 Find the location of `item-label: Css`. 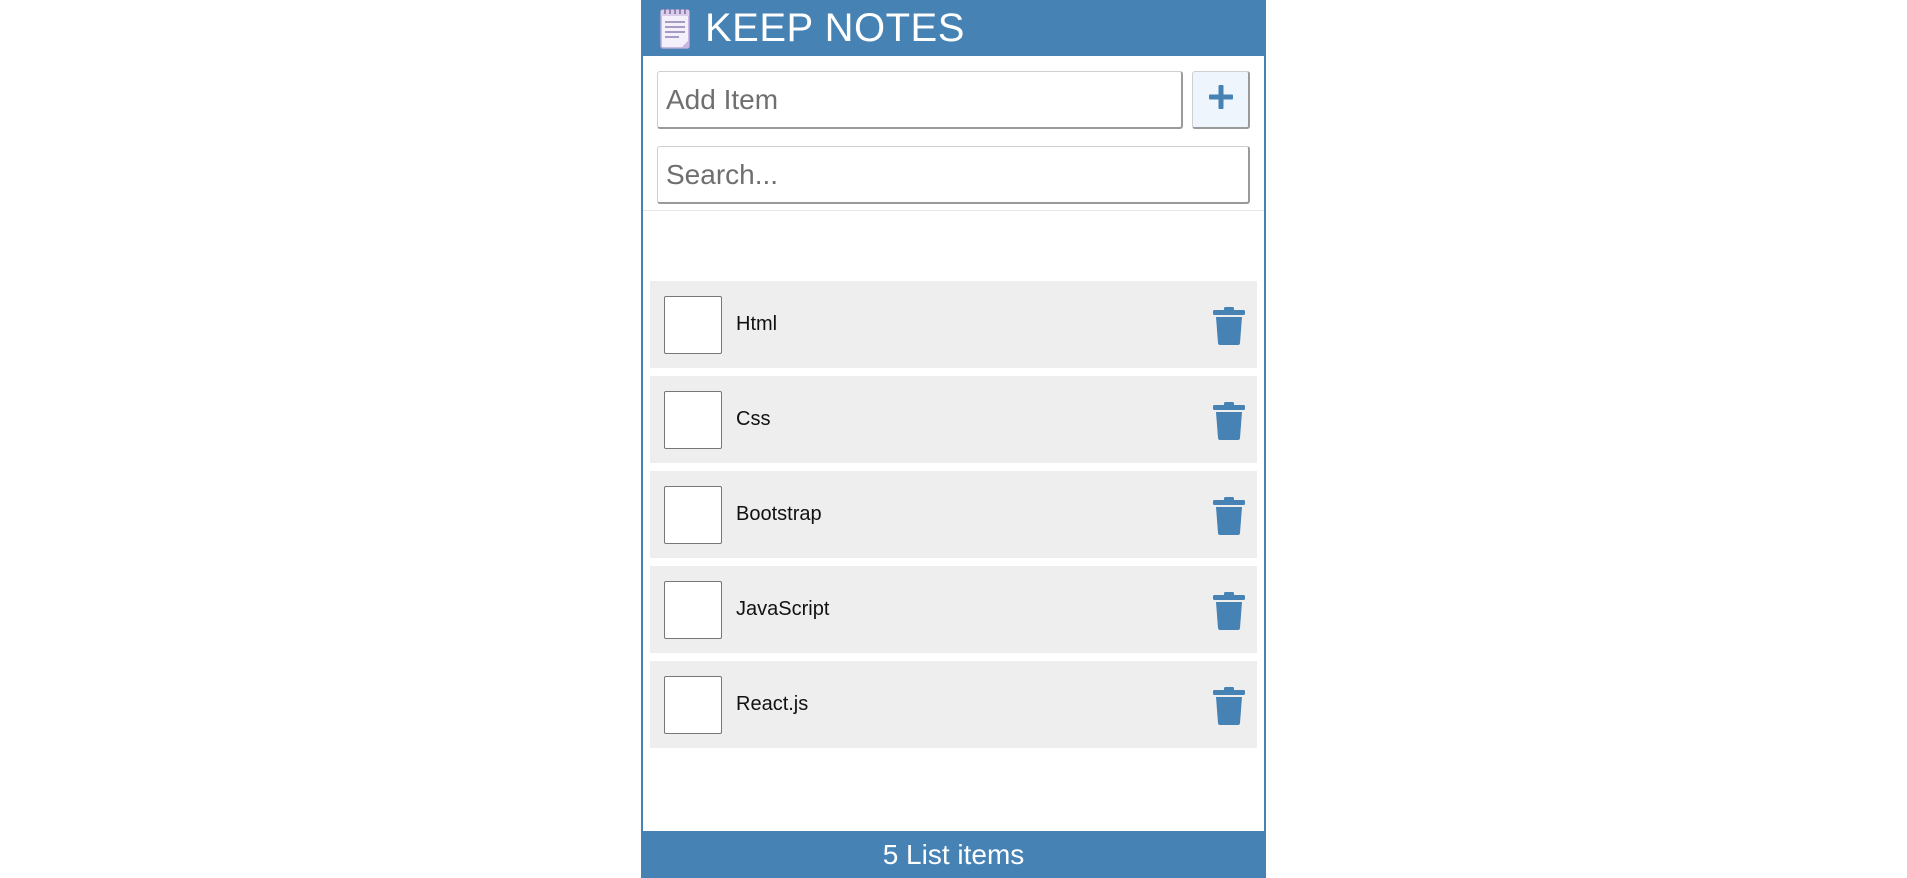

item-label: Css is located at coordinates (753, 419).